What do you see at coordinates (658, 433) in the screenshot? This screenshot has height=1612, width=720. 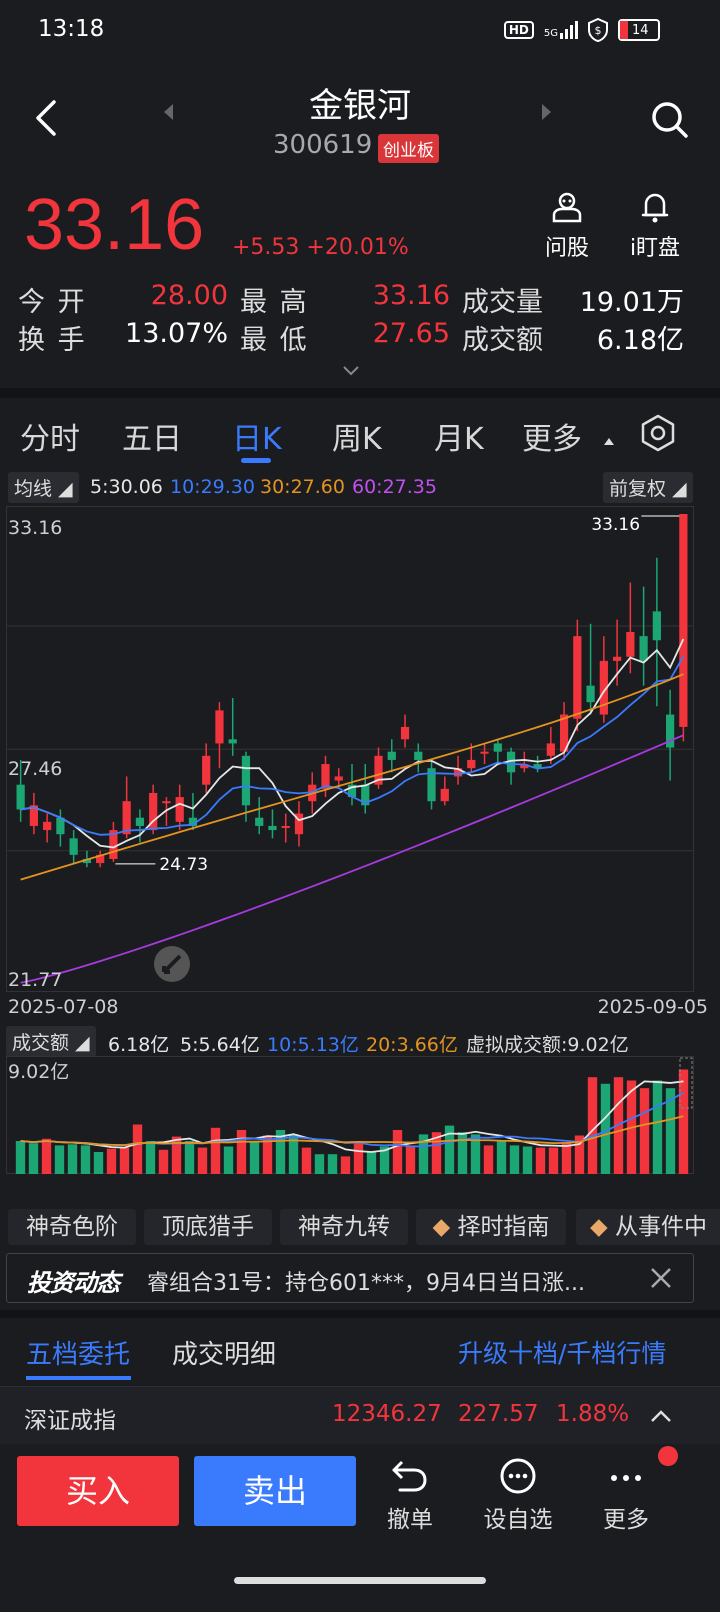 I see `gear-icon` at bounding box center [658, 433].